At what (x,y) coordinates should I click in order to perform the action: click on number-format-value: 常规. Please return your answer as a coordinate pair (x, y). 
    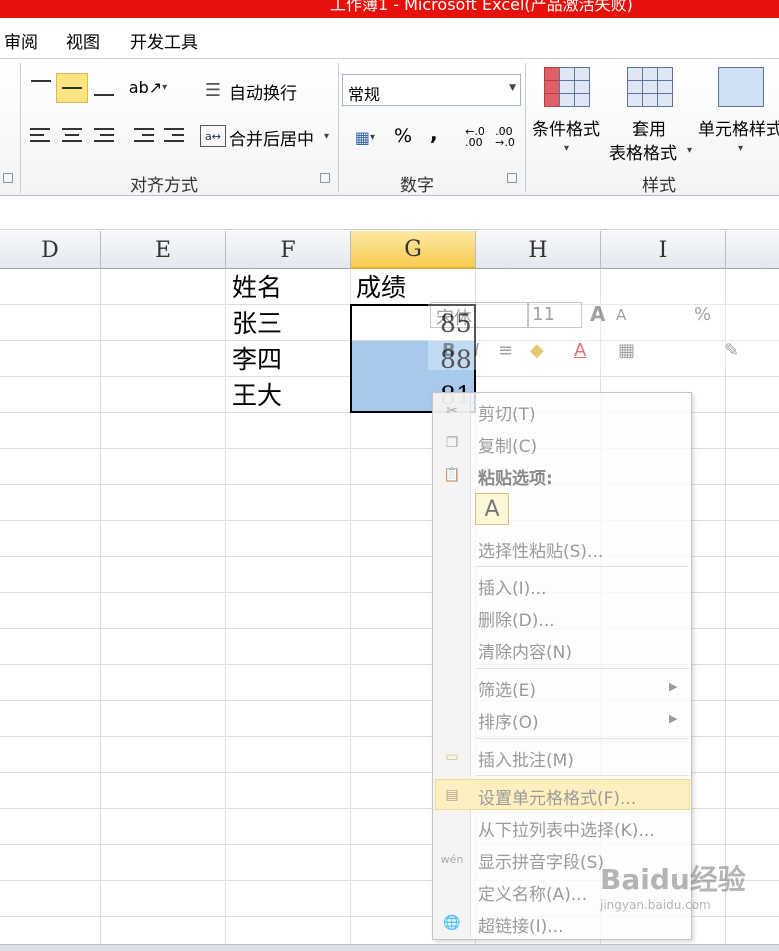
    Looking at the image, I should click on (364, 94).